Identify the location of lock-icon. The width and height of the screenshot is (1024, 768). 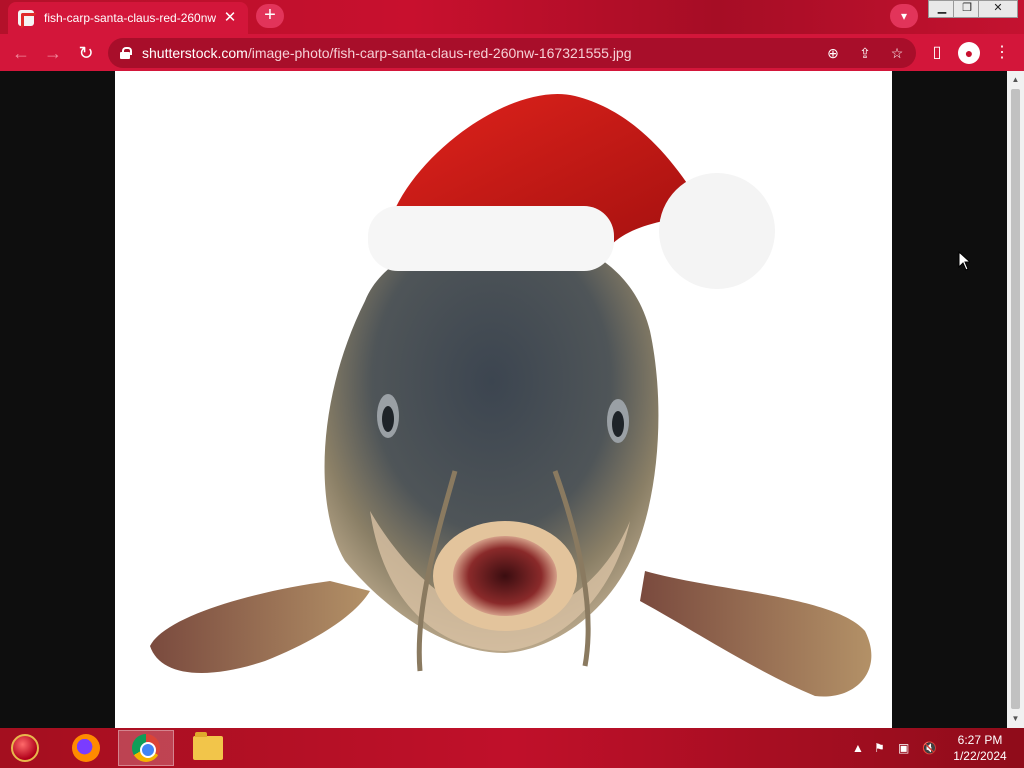
(126, 53).